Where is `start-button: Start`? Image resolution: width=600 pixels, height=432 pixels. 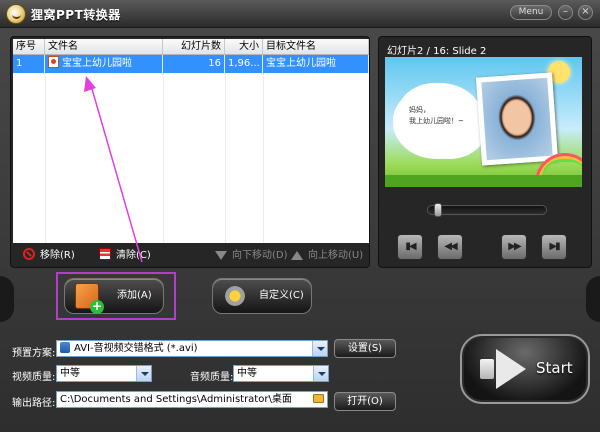
start-button: Start is located at coordinates (525, 369).